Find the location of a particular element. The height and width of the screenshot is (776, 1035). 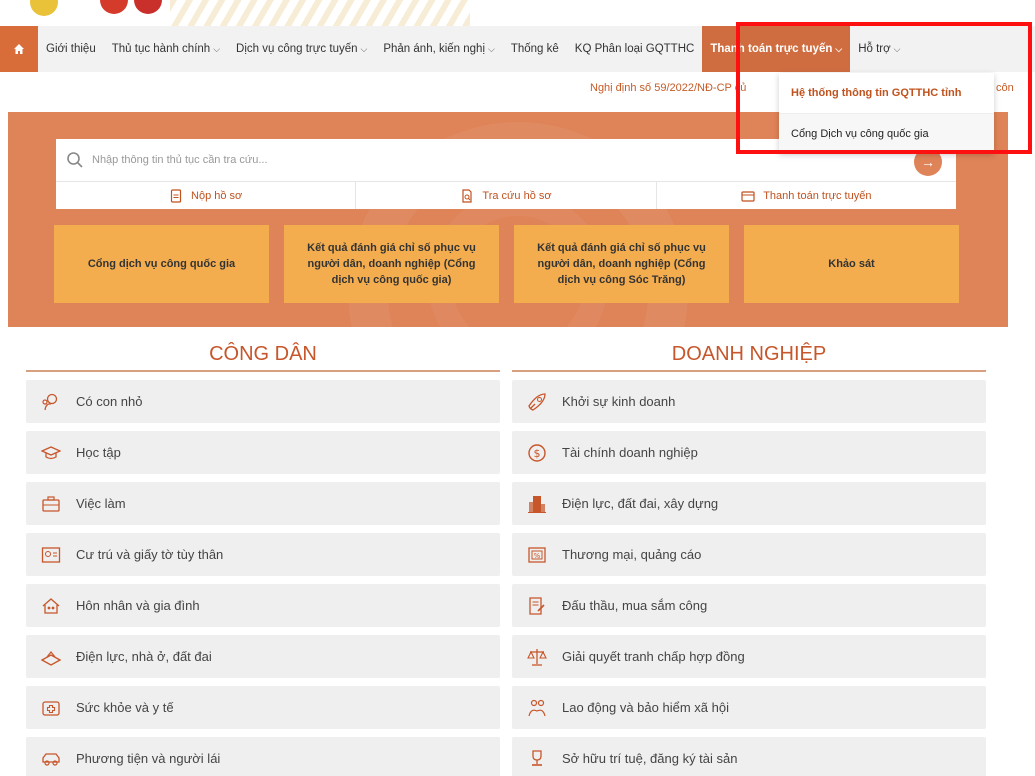

list-item-label: Điện lực, đất đai, xây dựng is located at coordinates (640, 503).